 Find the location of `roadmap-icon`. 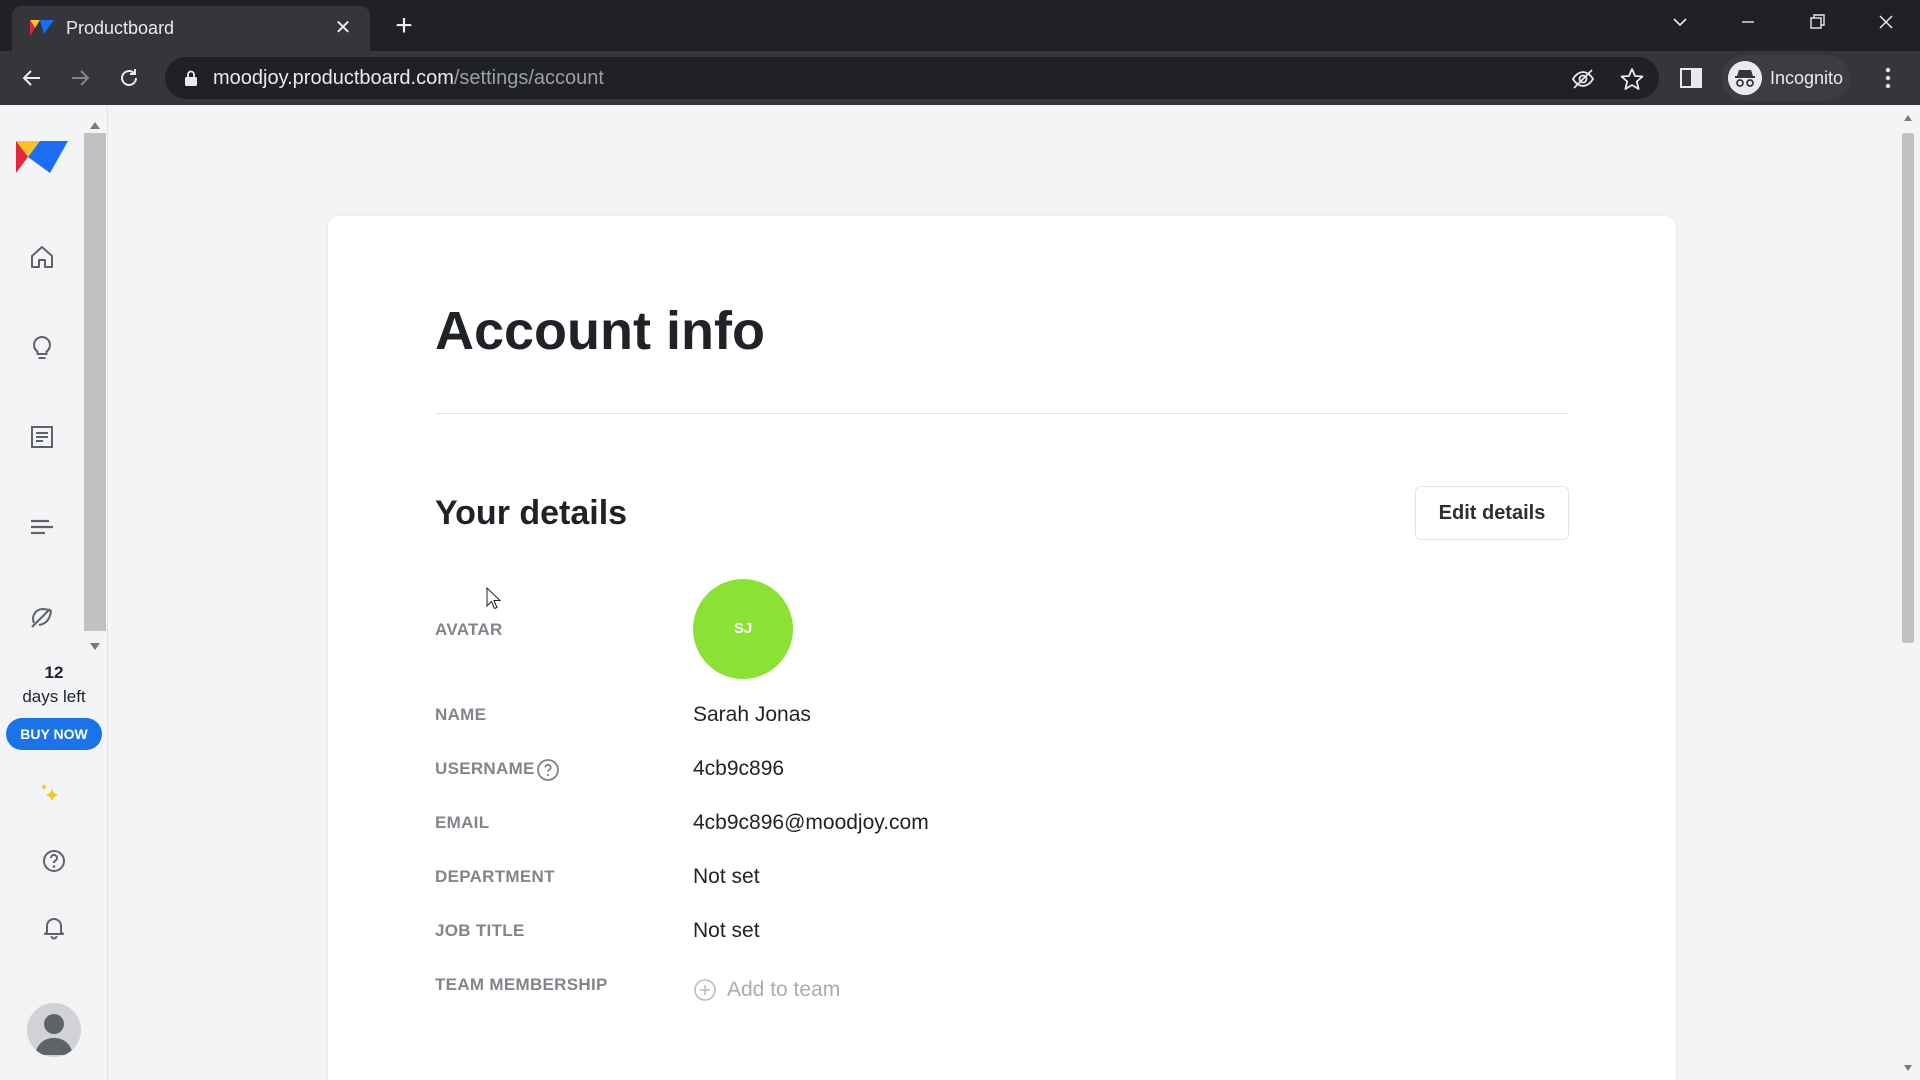

roadmap-icon is located at coordinates (42, 527).